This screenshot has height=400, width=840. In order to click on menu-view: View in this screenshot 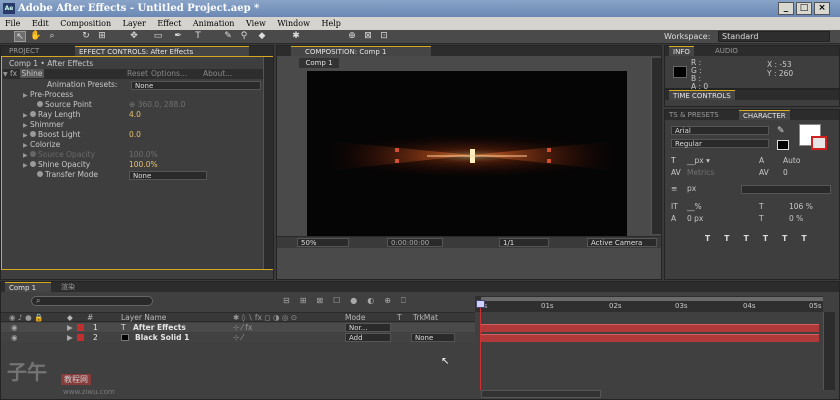, I will do `click(256, 23)`.